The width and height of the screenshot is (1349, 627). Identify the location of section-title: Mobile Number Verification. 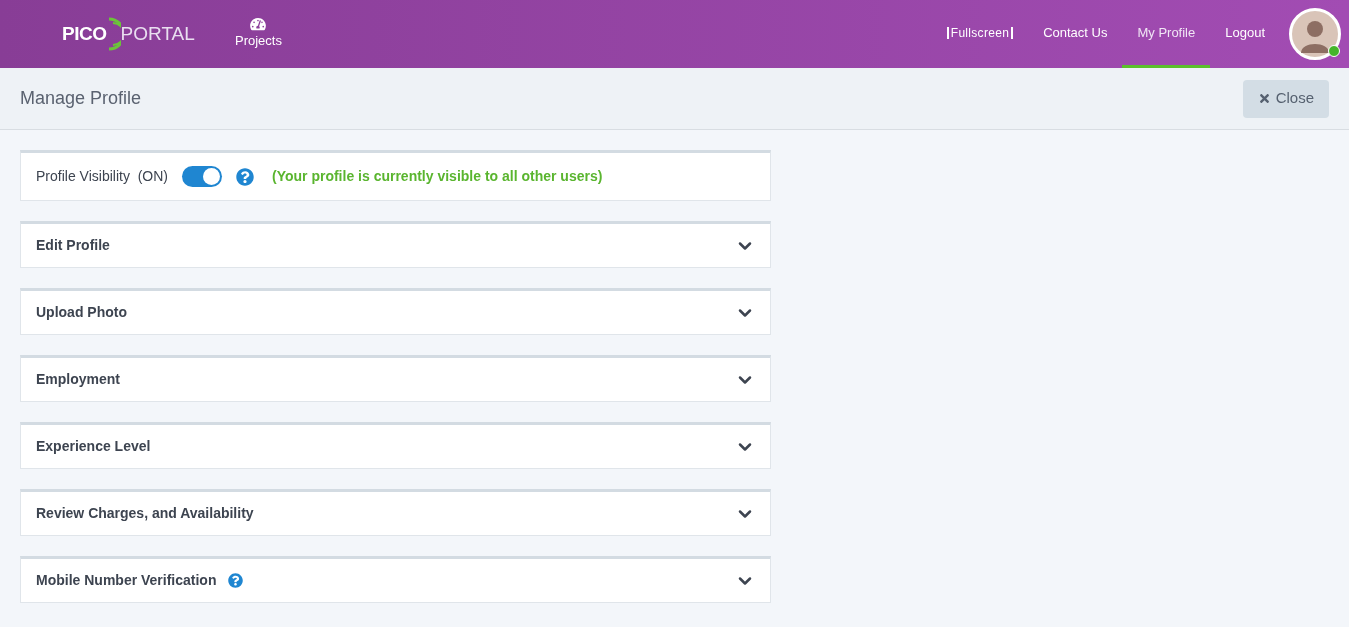
(126, 580).